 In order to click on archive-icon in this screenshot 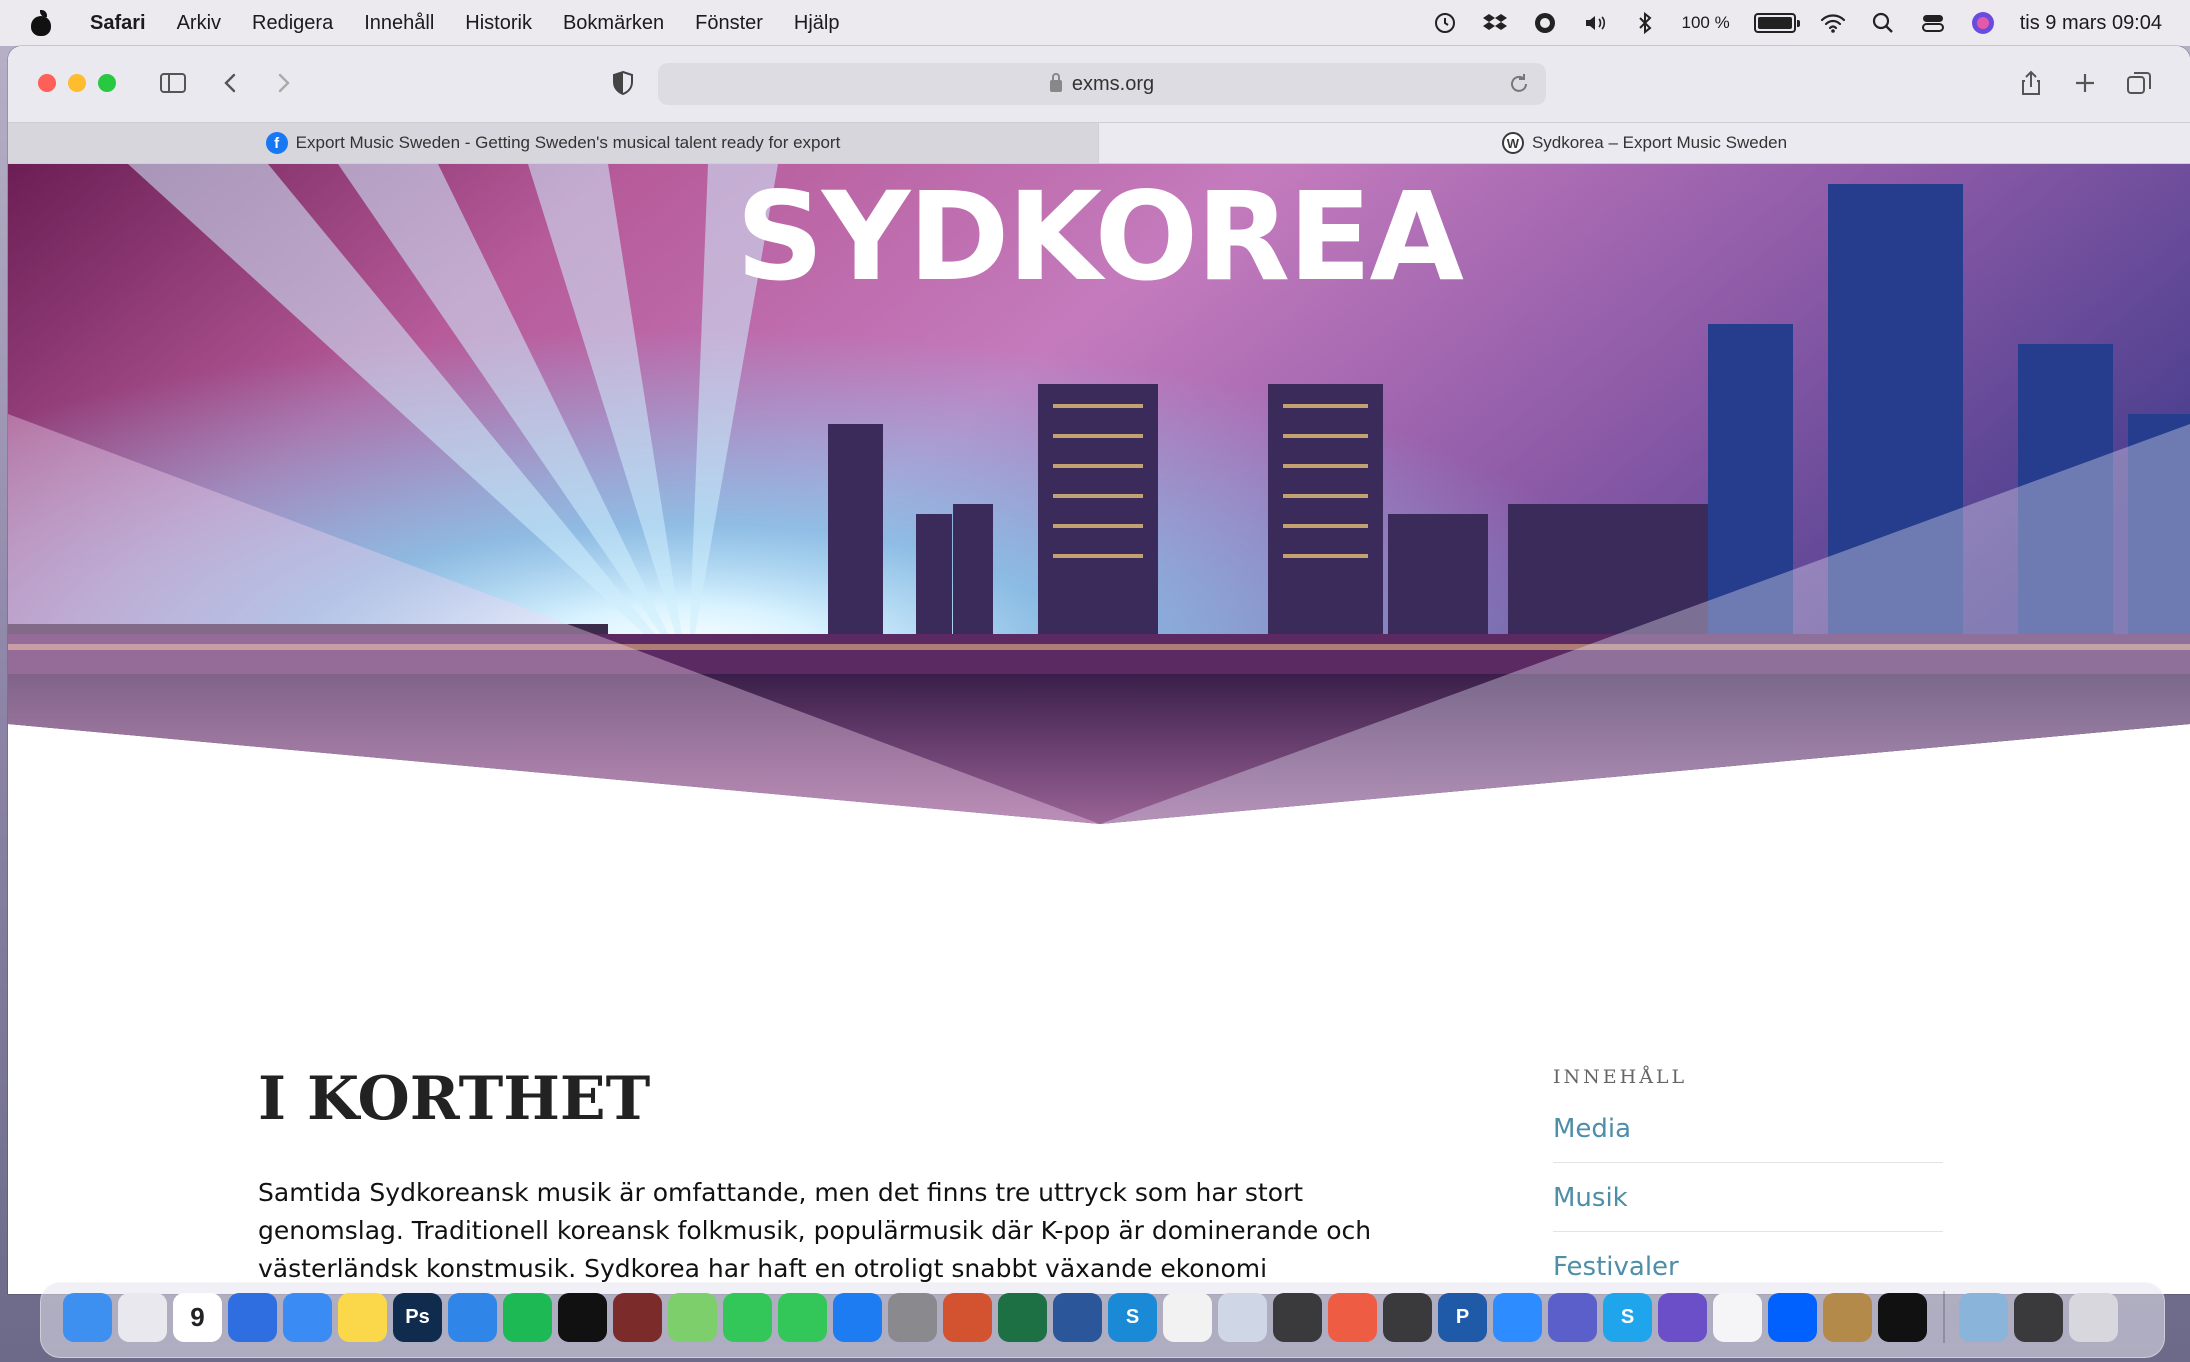, I will do `click(1847, 1317)`.